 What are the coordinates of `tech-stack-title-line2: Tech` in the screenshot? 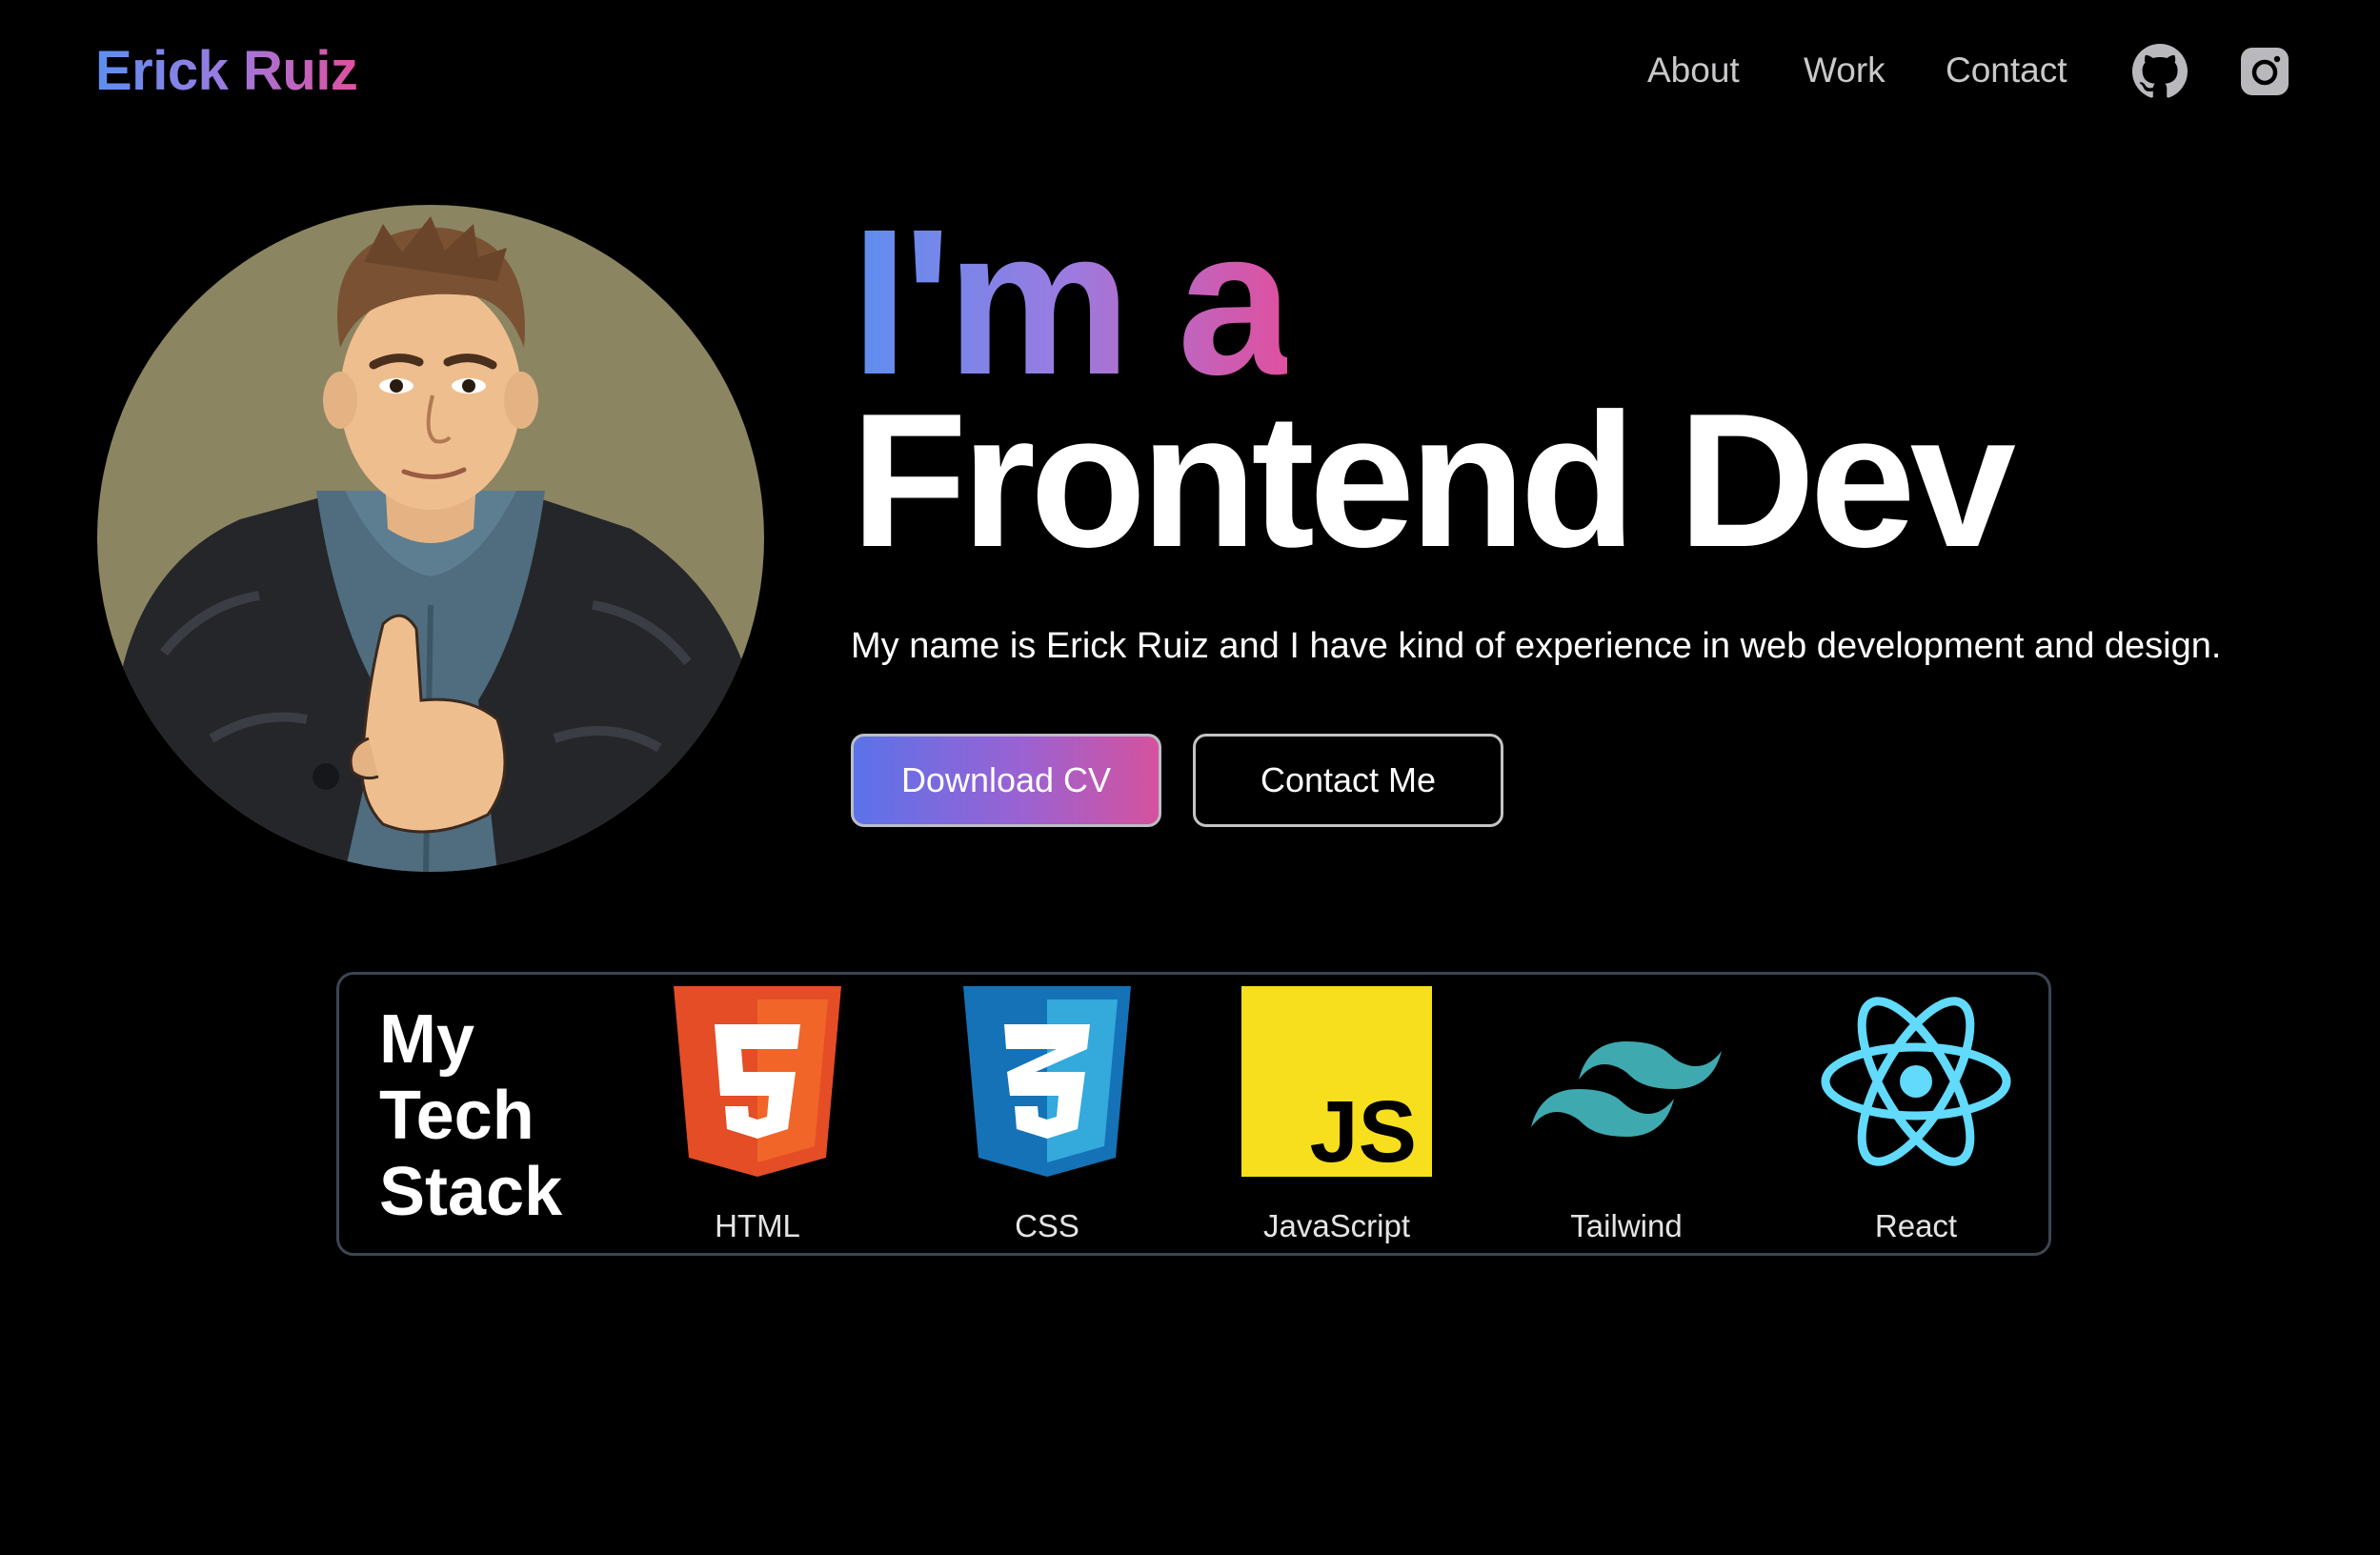 It's located at (456, 1116).